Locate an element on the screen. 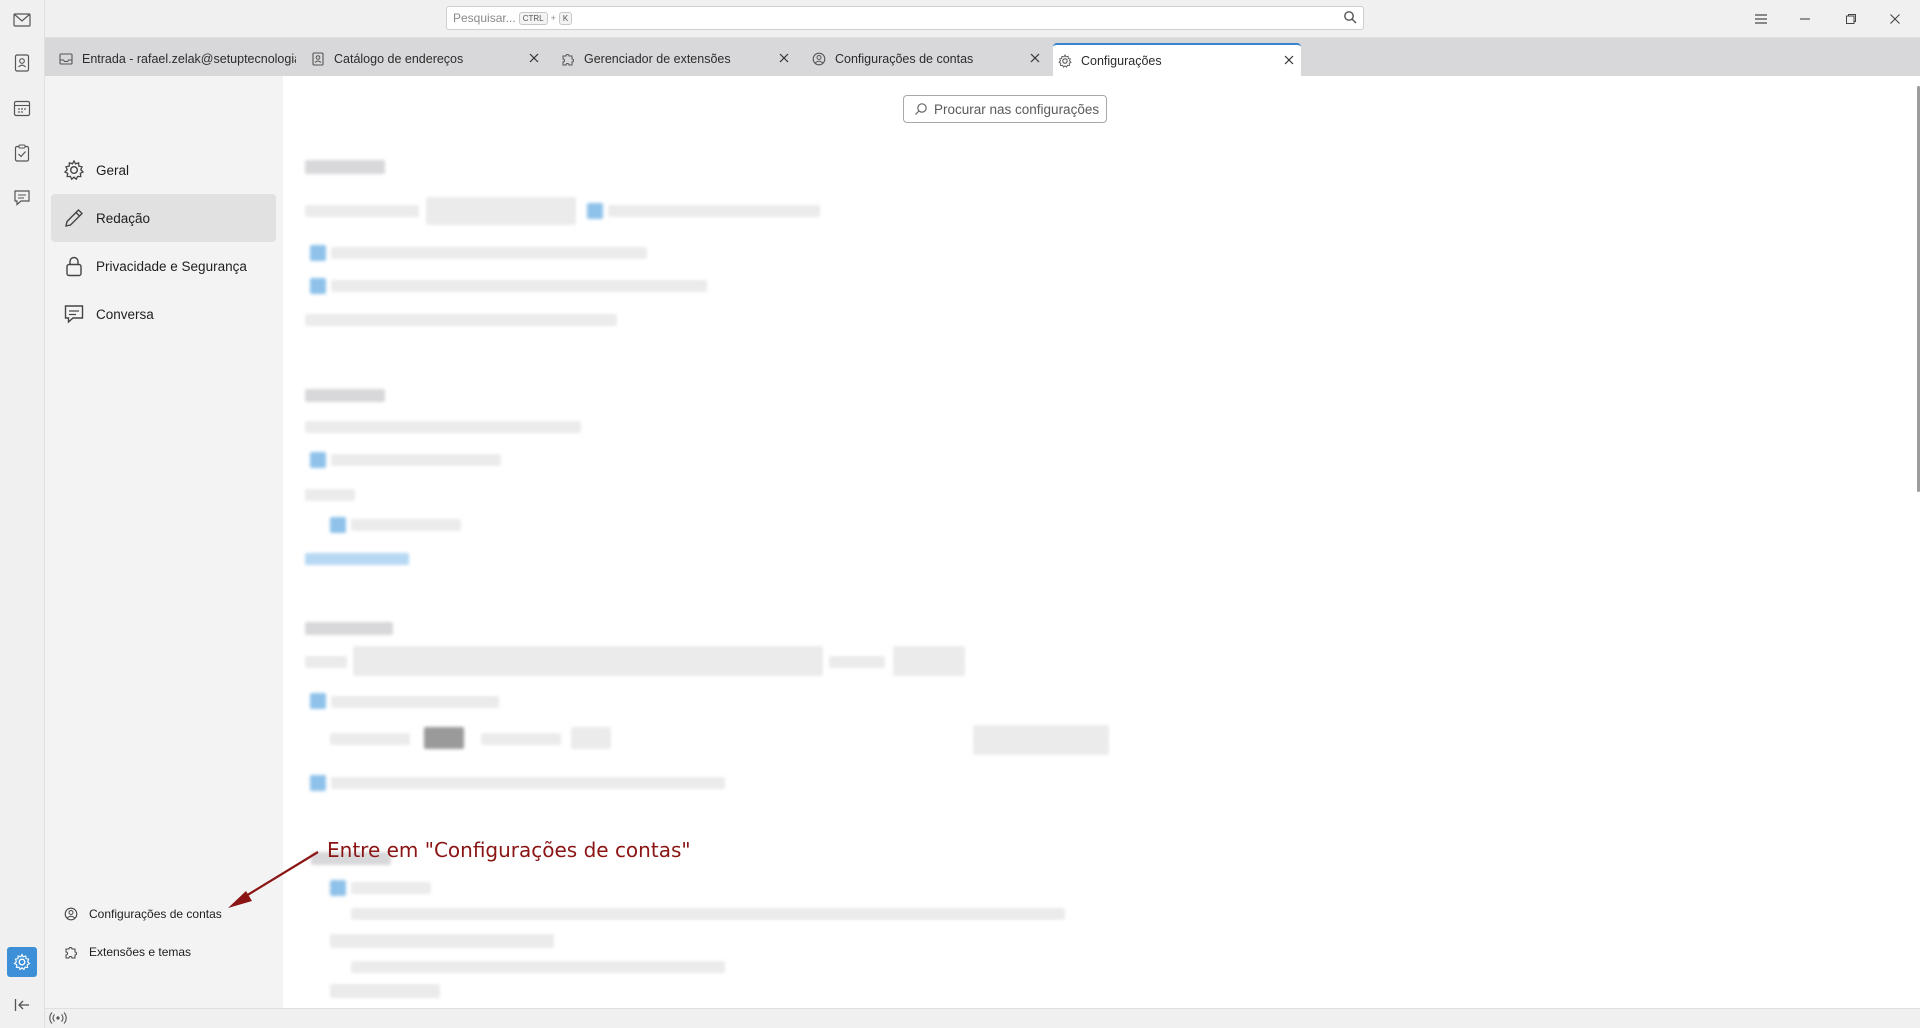 This screenshot has width=1920, height=1028. online-status-icon is located at coordinates (58, 1019).